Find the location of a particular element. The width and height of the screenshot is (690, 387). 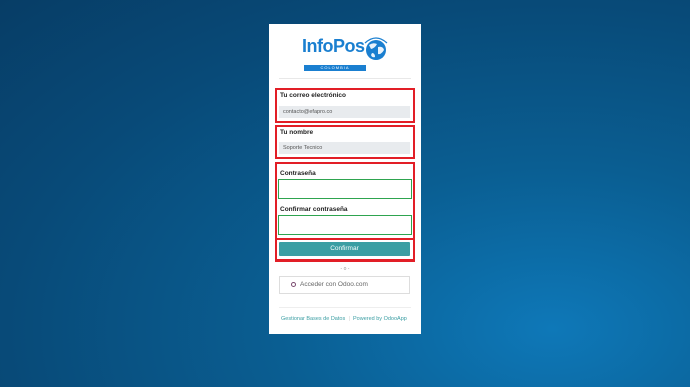

logo-subtext-bar: COLOMBIA is located at coordinates (335, 68).